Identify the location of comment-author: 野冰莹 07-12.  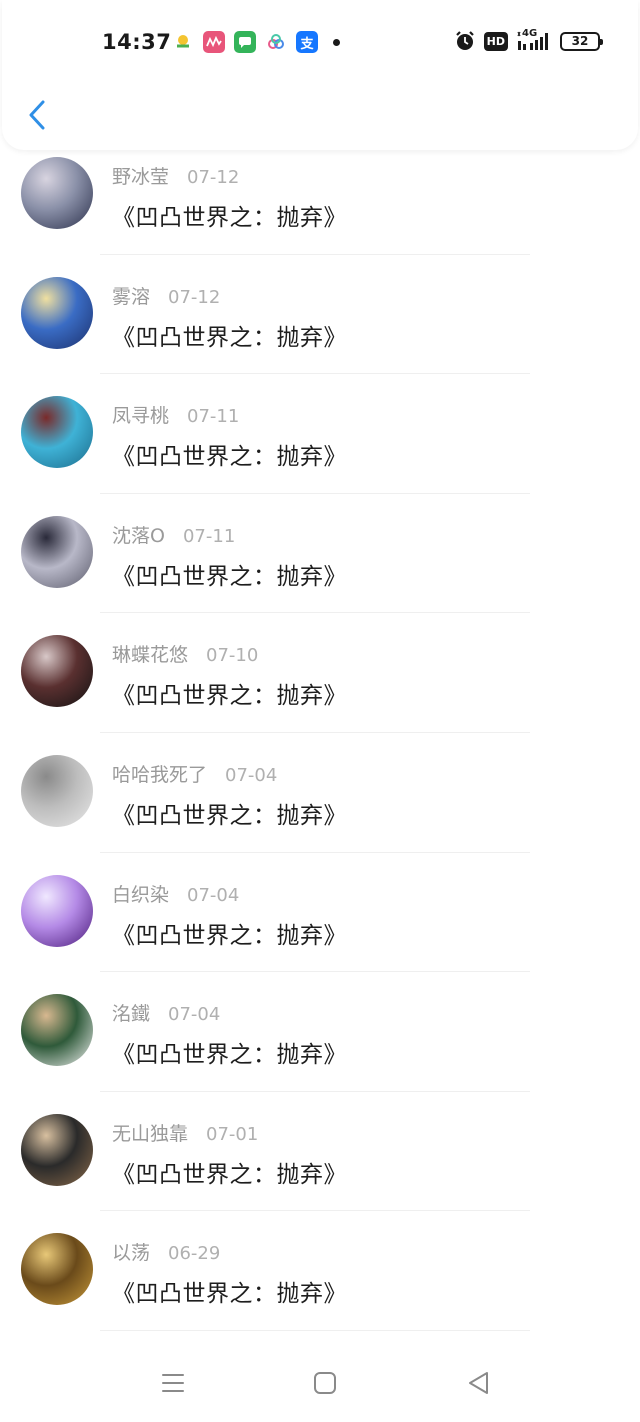
(175, 175).